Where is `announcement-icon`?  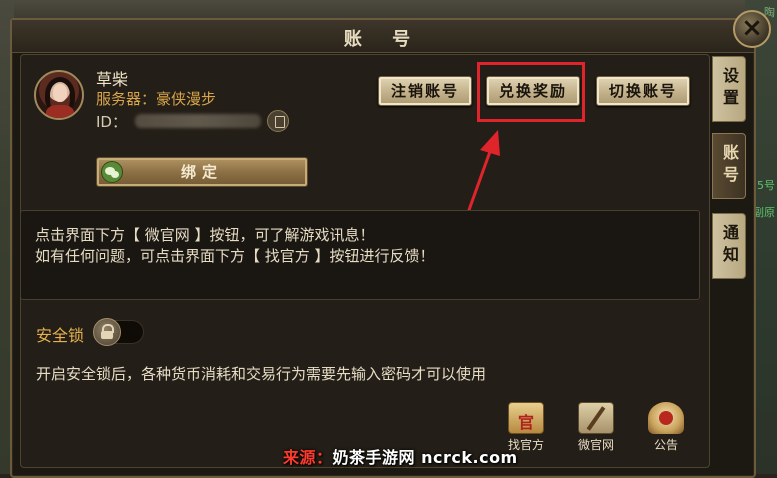 announcement-icon is located at coordinates (666, 418).